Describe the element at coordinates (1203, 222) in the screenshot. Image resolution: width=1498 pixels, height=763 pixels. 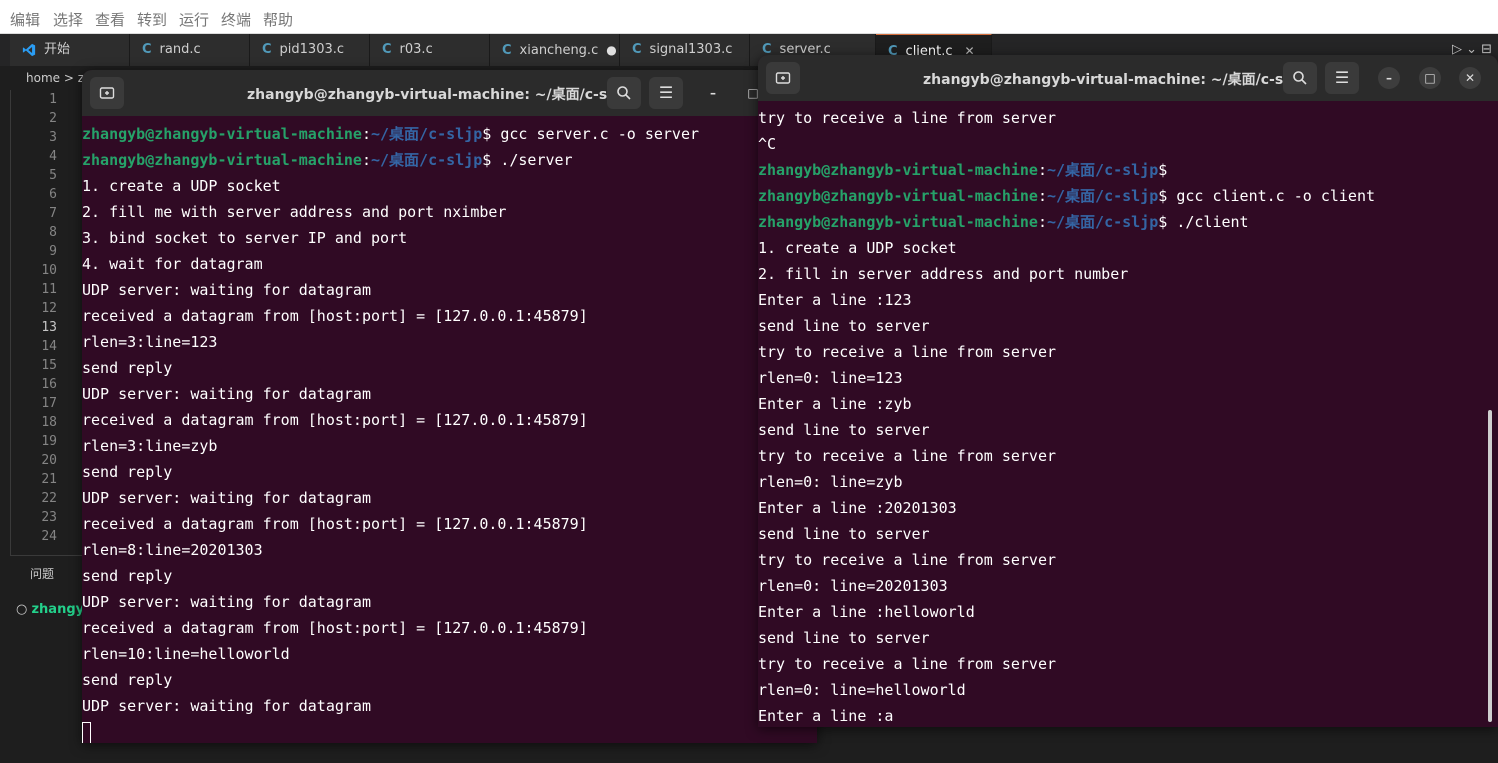
I see `command-text: $ ./client` at that location.